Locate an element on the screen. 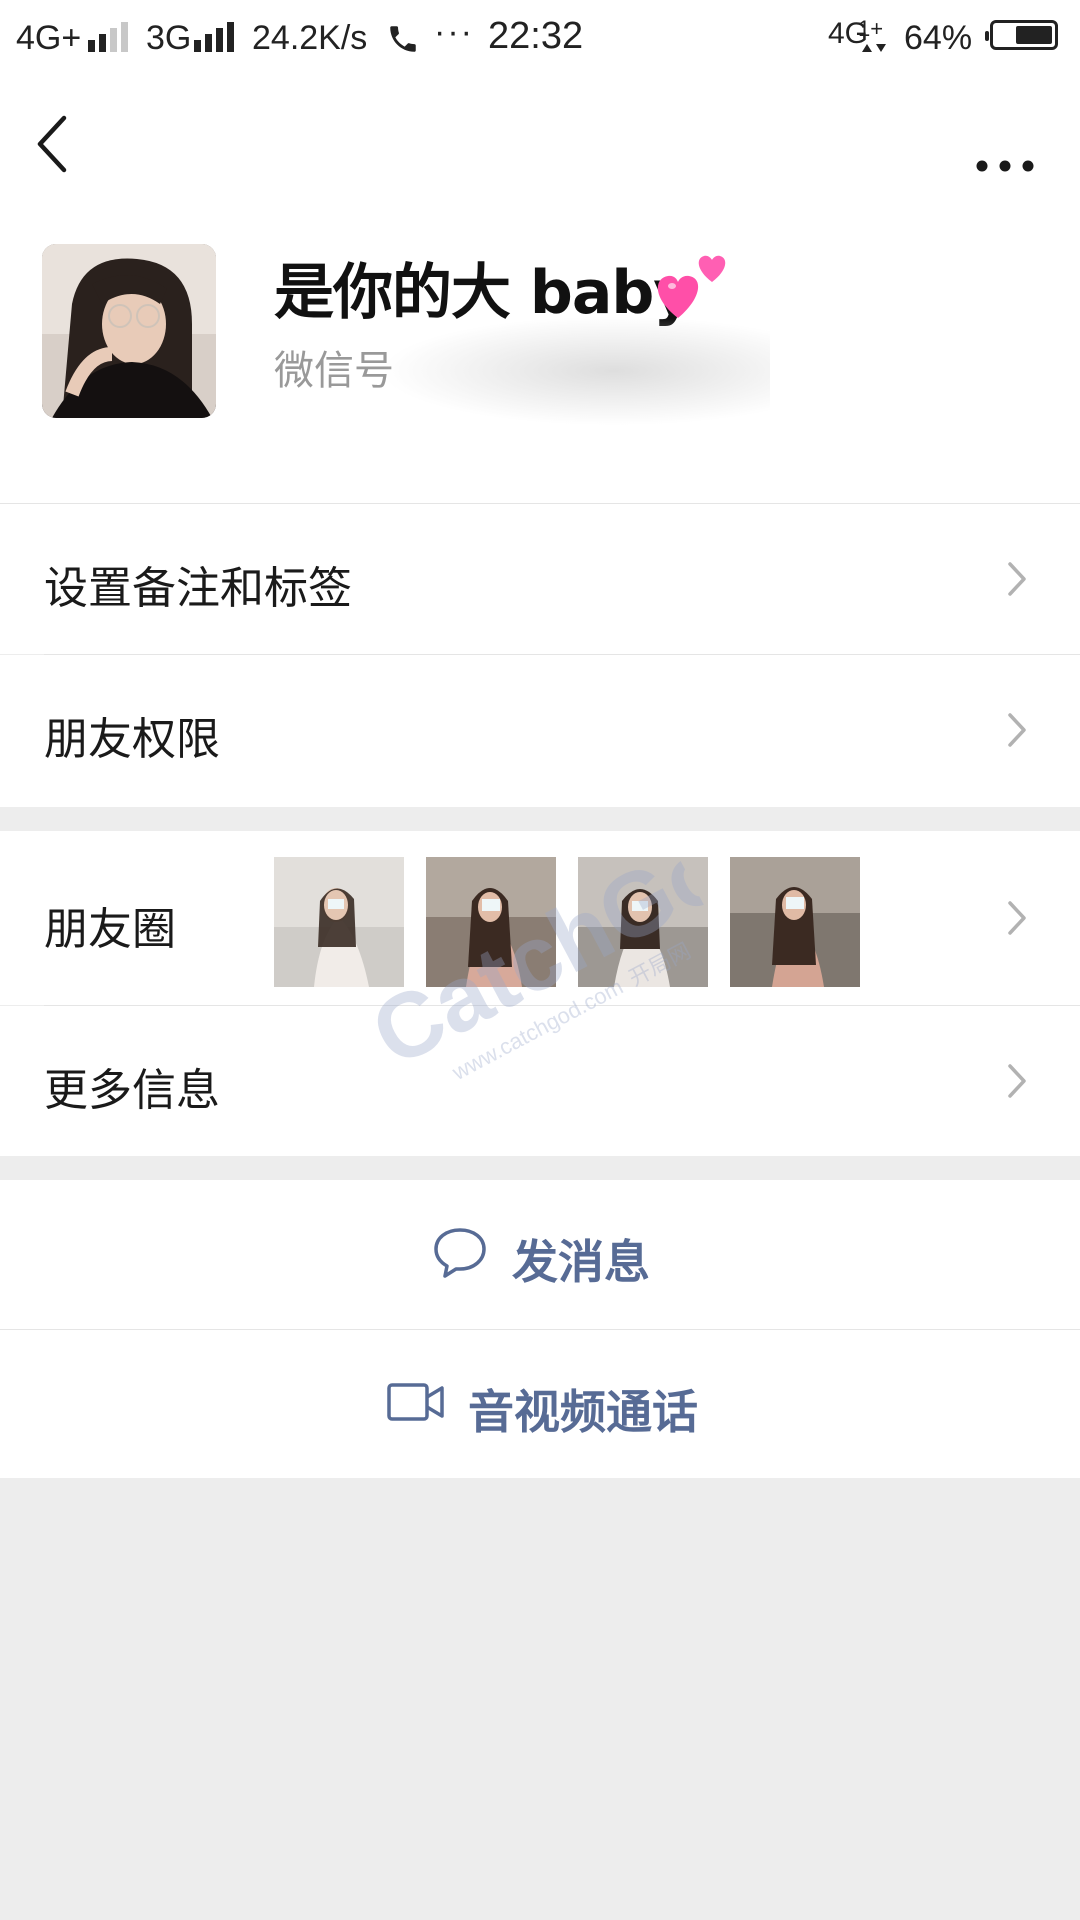 This screenshot has width=1080, height=1920. voice-video-call-button: 音视频通话 is located at coordinates (540, 1404).